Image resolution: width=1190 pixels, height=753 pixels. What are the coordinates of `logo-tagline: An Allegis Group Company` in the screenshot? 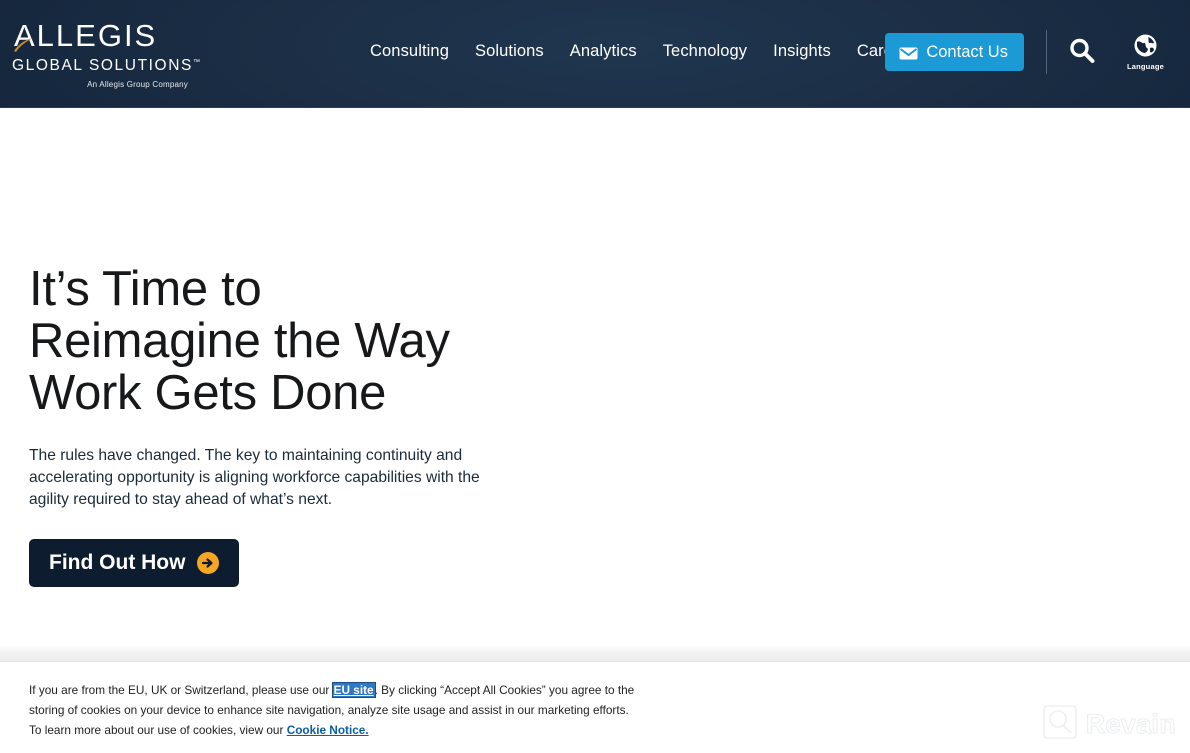 It's located at (137, 84).